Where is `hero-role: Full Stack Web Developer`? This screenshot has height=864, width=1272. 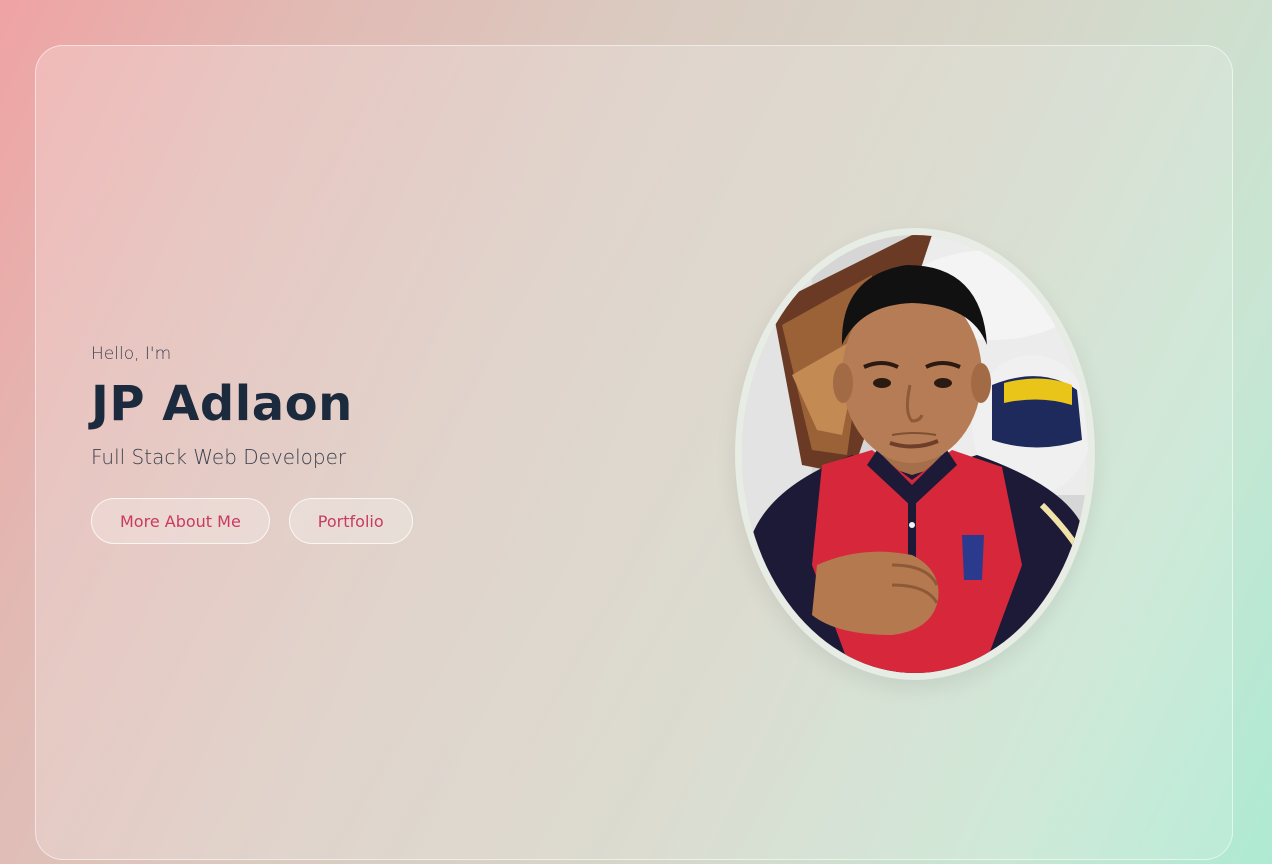 hero-role: Full Stack Web Developer is located at coordinates (219, 457).